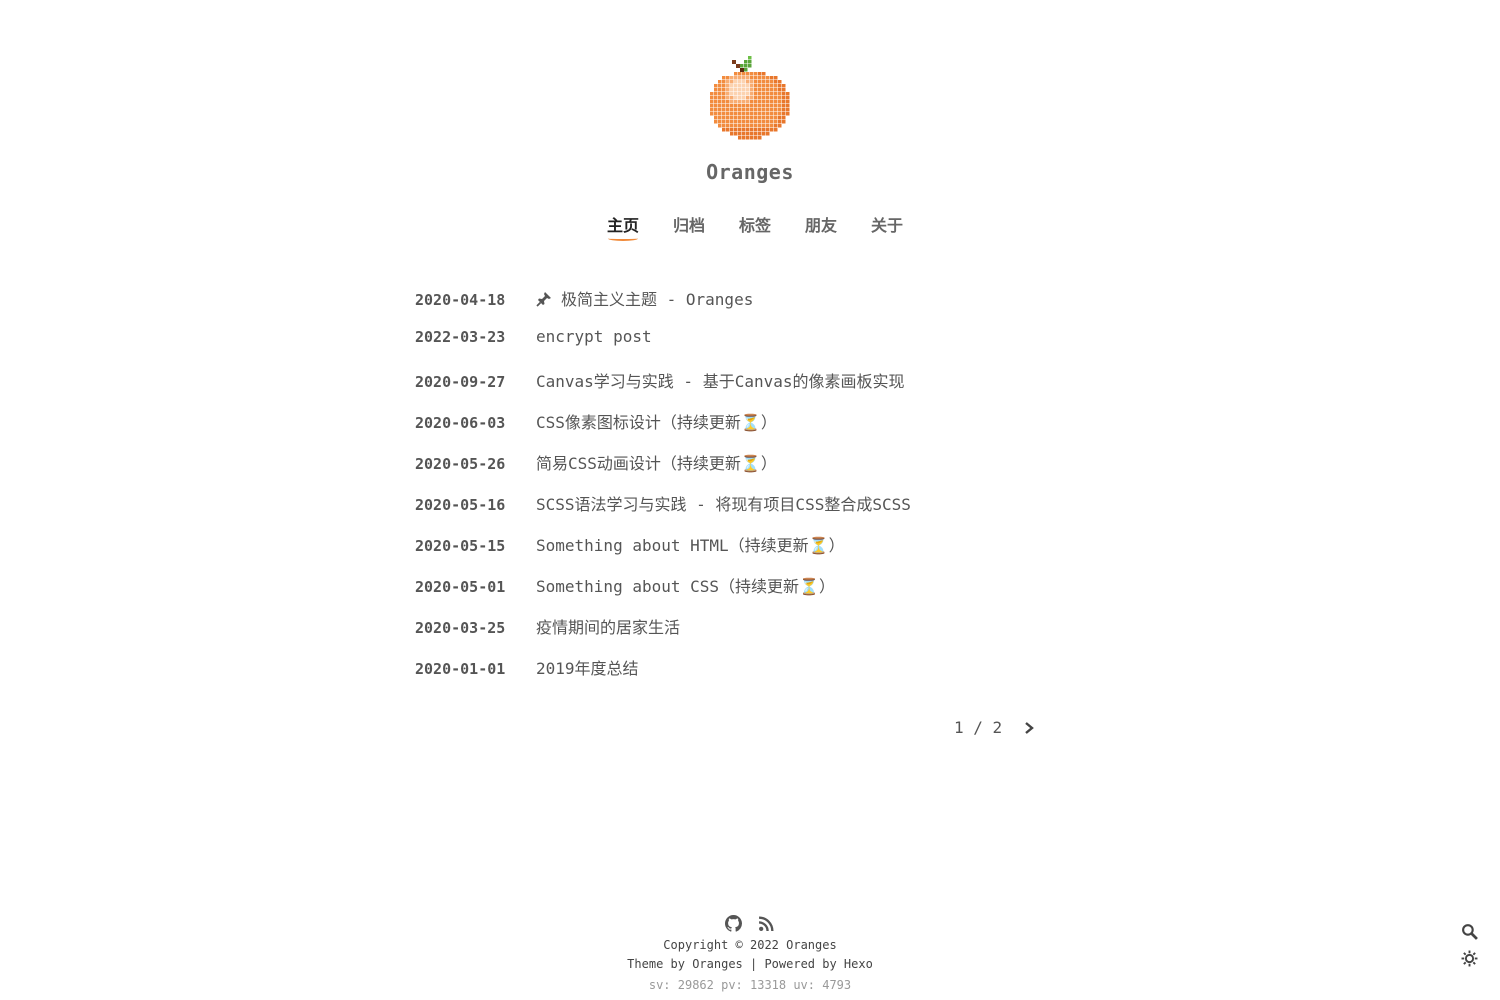 This screenshot has height=1000, width=1500. What do you see at coordinates (460, 587) in the screenshot?
I see `post-date: 2020-05-01` at bounding box center [460, 587].